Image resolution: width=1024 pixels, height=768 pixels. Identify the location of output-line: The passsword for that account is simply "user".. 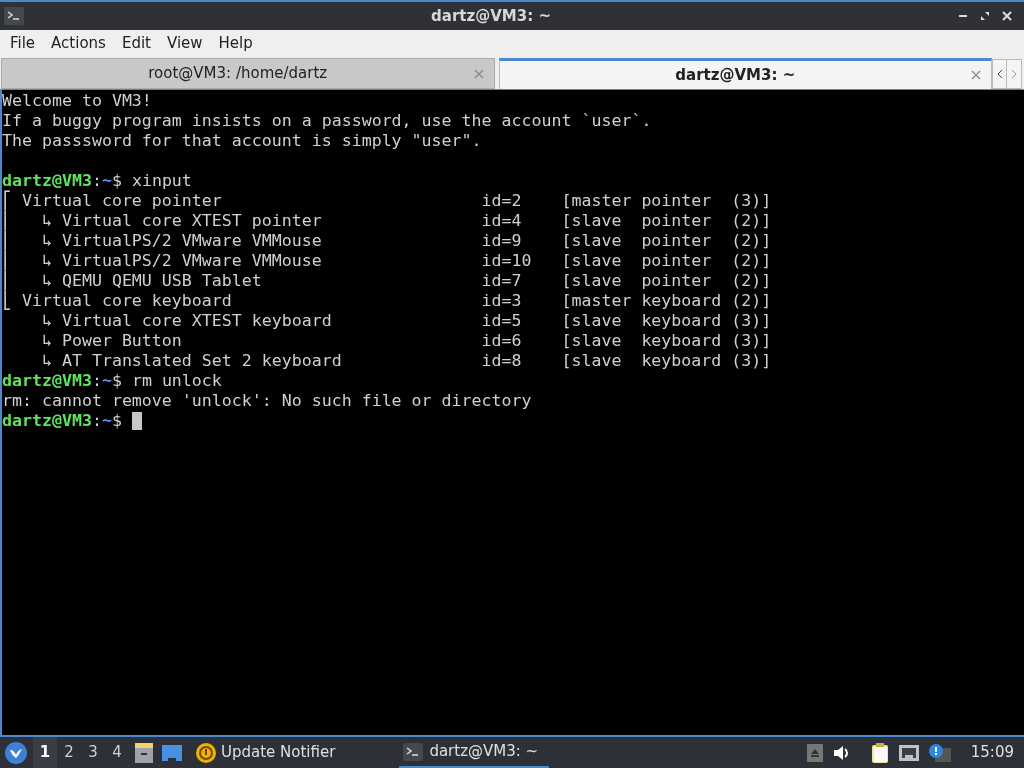
(242, 141).